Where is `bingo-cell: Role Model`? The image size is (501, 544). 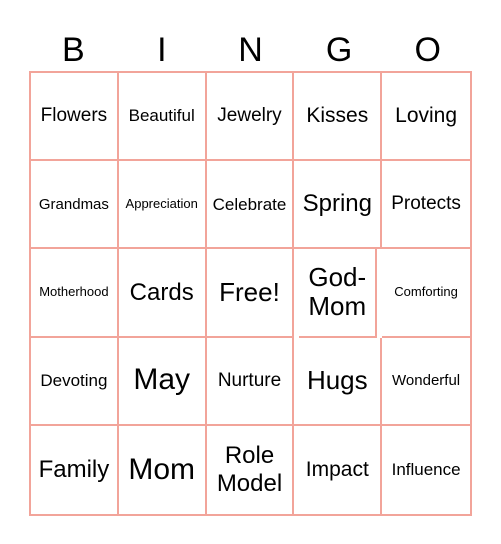 bingo-cell: Role Model is located at coordinates (251, 469).